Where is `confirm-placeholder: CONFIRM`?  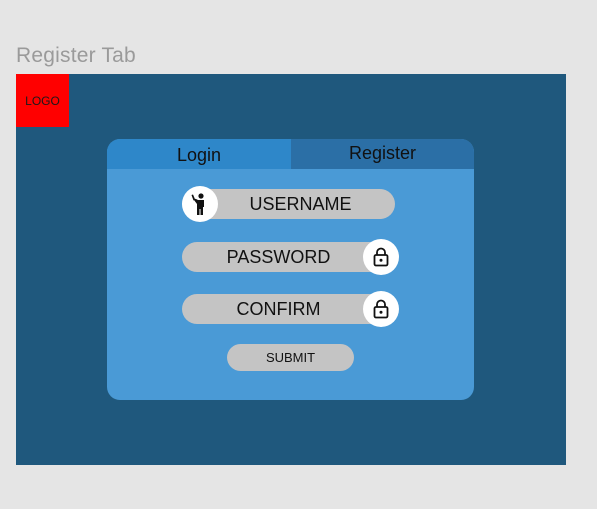 confirm-placeholder: CONFIRM is located at coordinates (278, 308).